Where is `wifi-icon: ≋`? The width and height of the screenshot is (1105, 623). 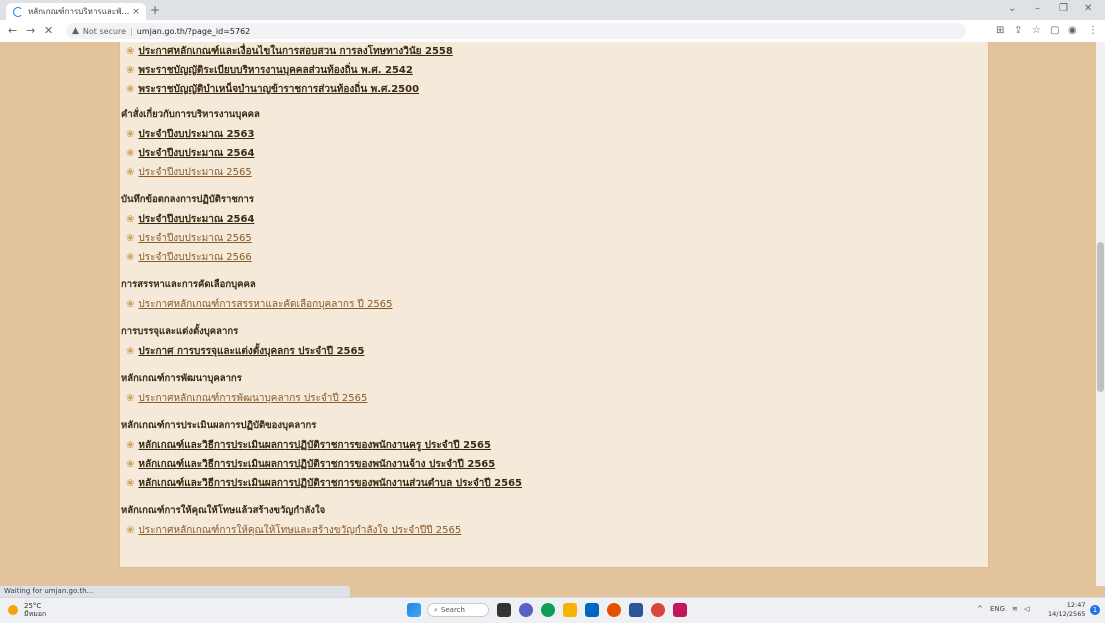 wifi-icon: ≋ is located at coordinates (1015, 609).